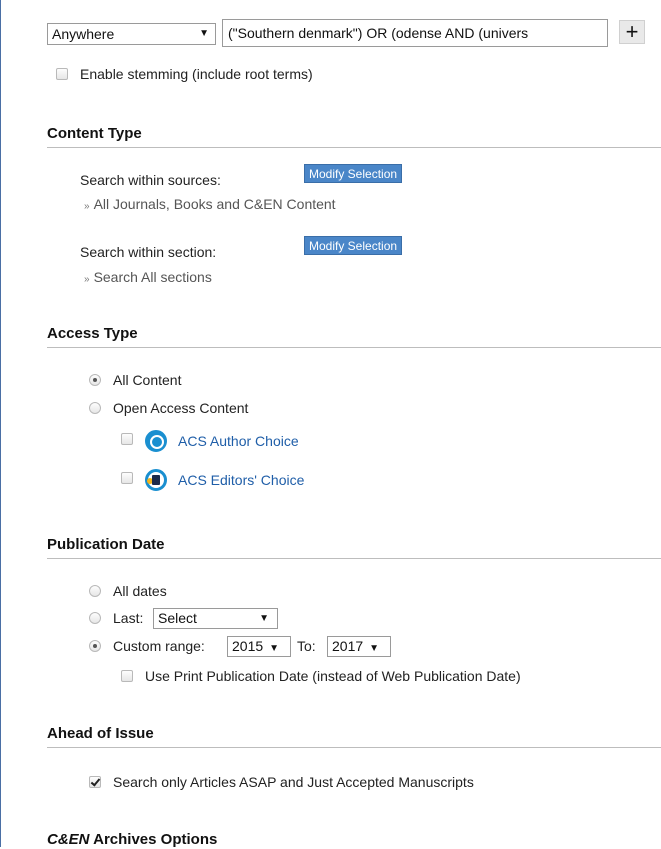 The width and height of the screenshot is (661, 849). Describe the element at coordinates (306, 646) in the screenshot. I see `to-label: To:` at that location.